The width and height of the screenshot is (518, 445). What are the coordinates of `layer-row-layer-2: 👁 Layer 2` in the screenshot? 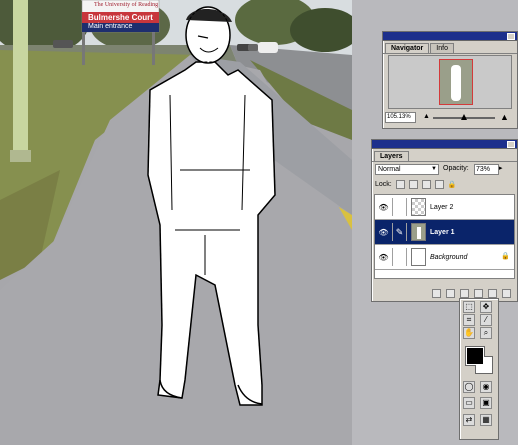 It's located at (444, 207).